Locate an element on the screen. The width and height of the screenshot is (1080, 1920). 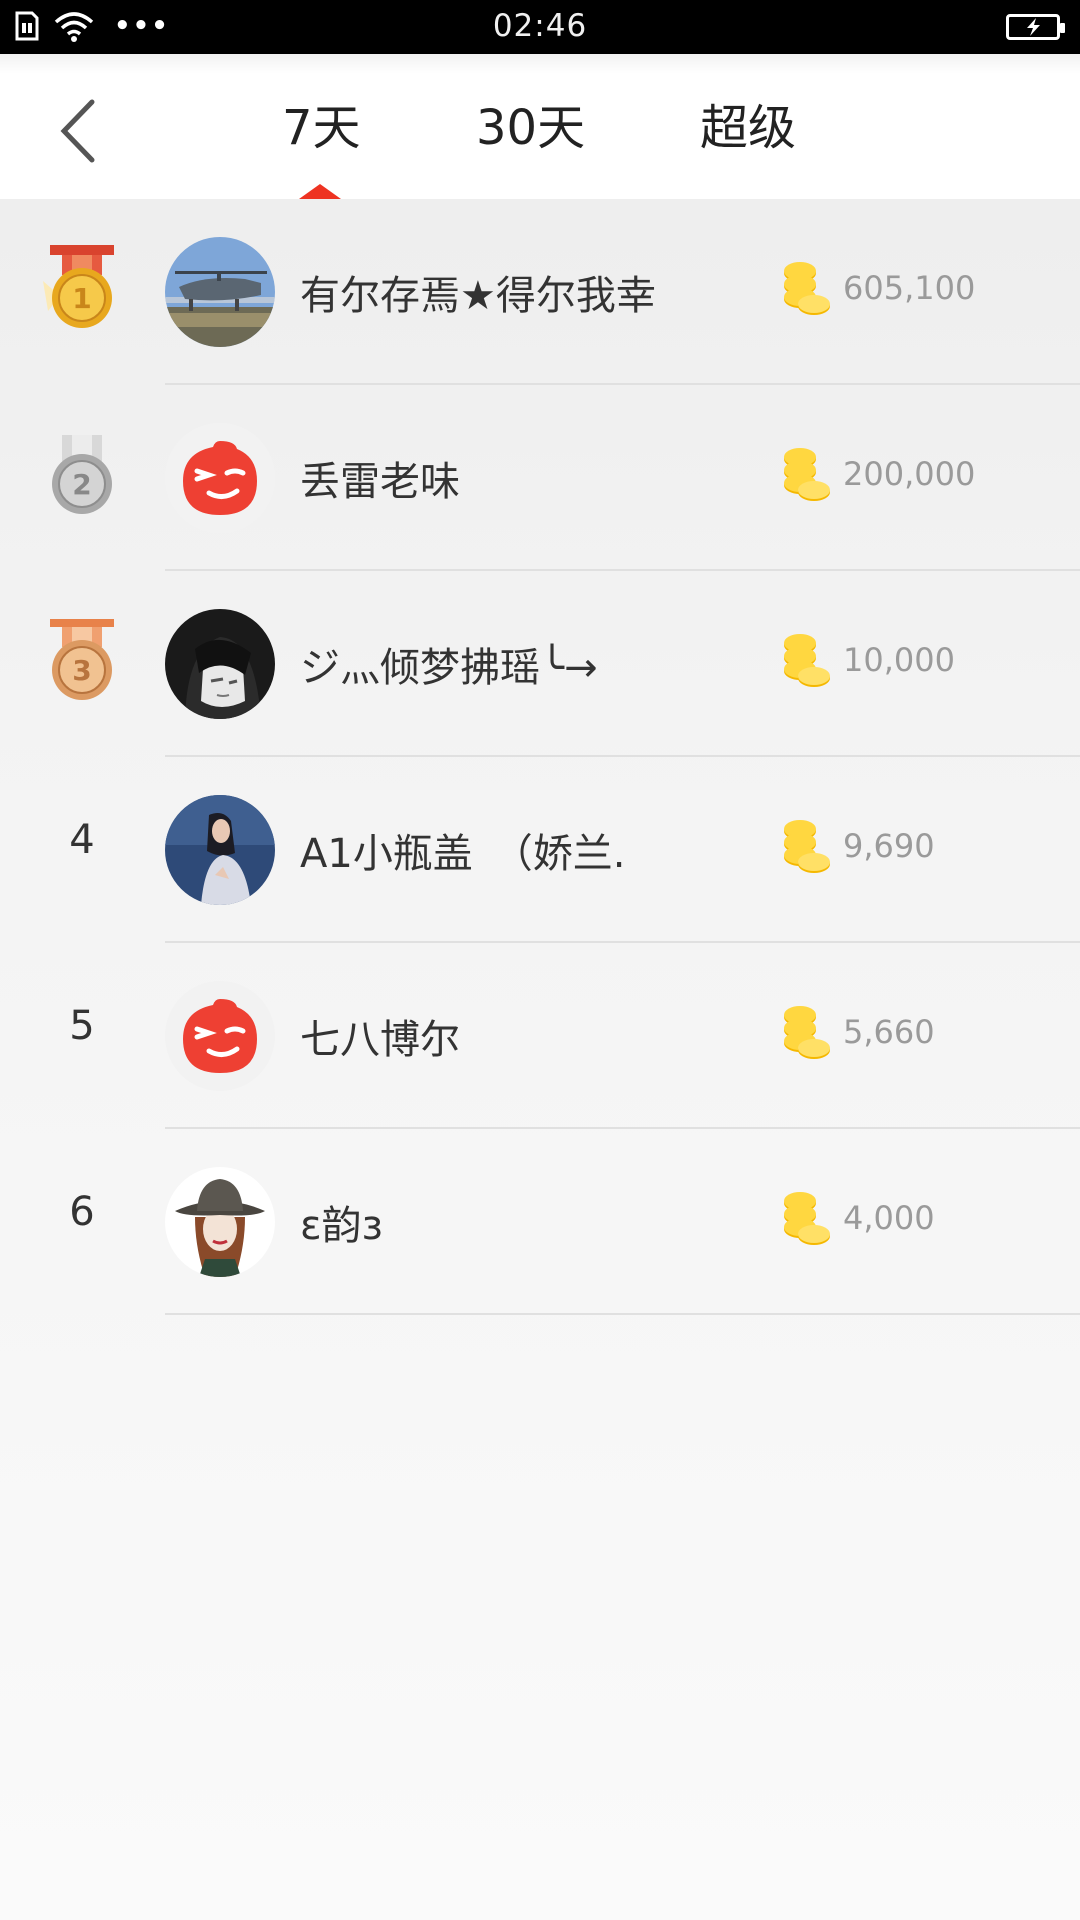
coin-amount: 5,660 is located at coordinates (889, 1032).